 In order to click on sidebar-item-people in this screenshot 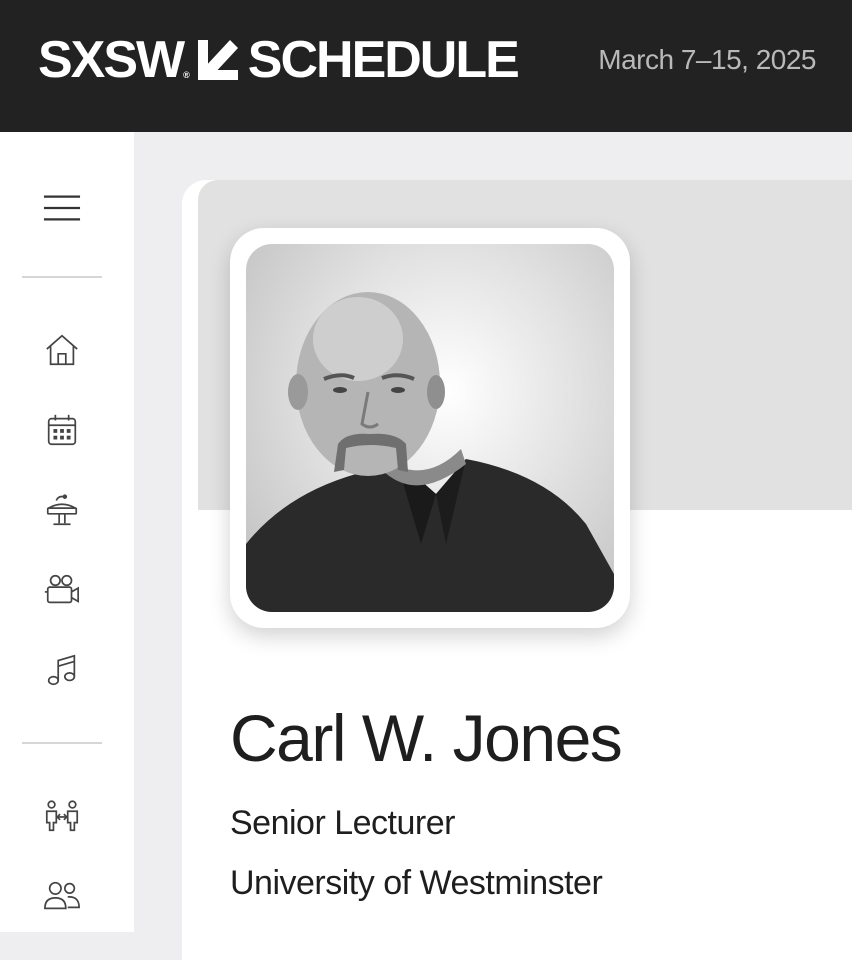, I will do `click(62, 896)`.